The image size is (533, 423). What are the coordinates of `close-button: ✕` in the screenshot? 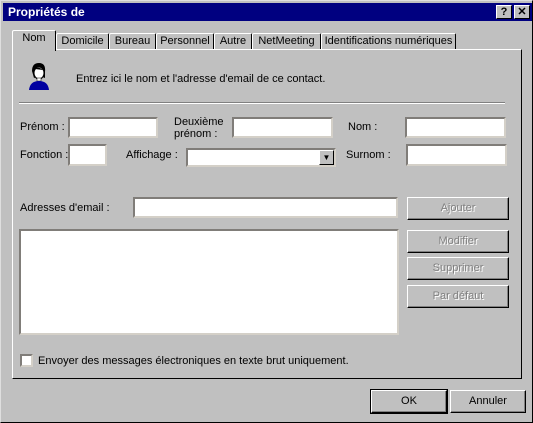 It's located at (522, 12).